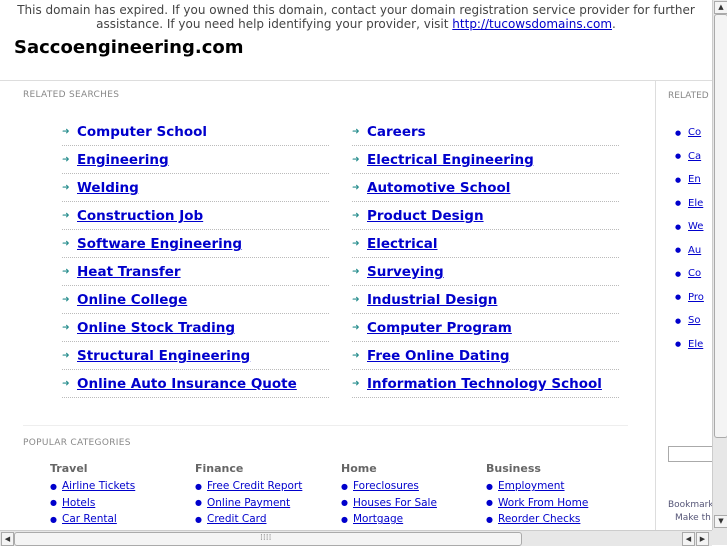 This screenshot has width=727, height=546. What do you see at coordinates (450, 160) in the screenshot?
I see `related-search-link: Electrical Engineering` at bounding box center [450, 160].